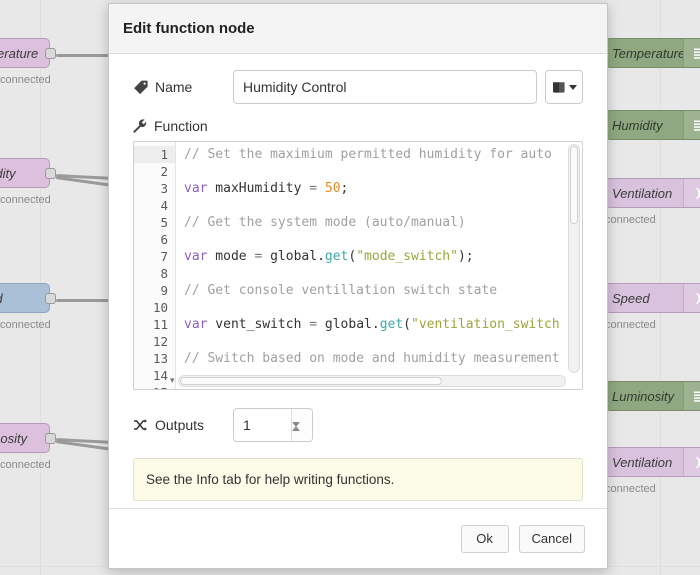 Image resolution: width=700 pixels, height=575 pixels. I want to click on code-line: var mode = global.get("mode_switch");, so click(383, 256).